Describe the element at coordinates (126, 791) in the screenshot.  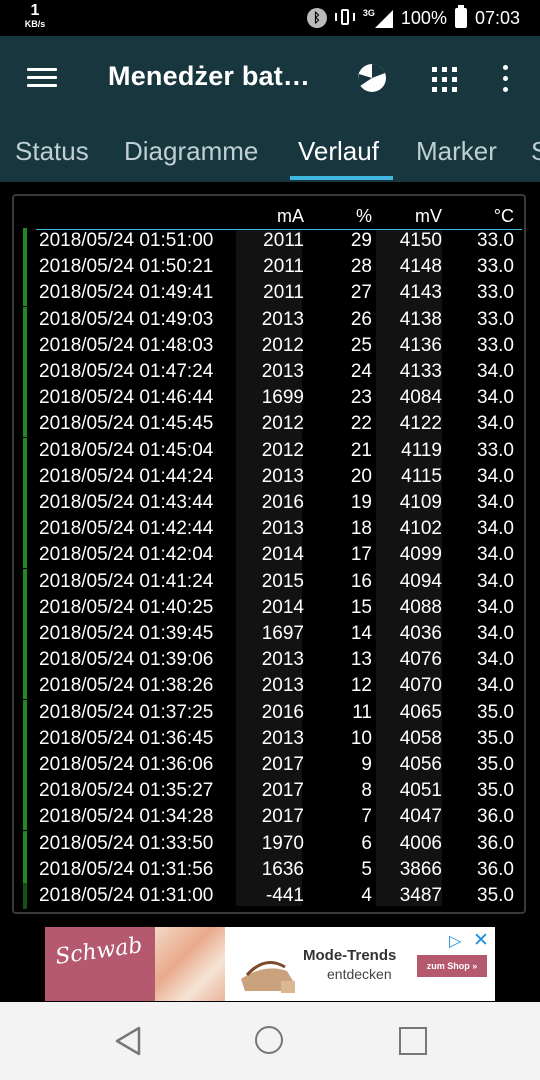
I see `cell-date: 2018/05/24 01:35:27` at that location.